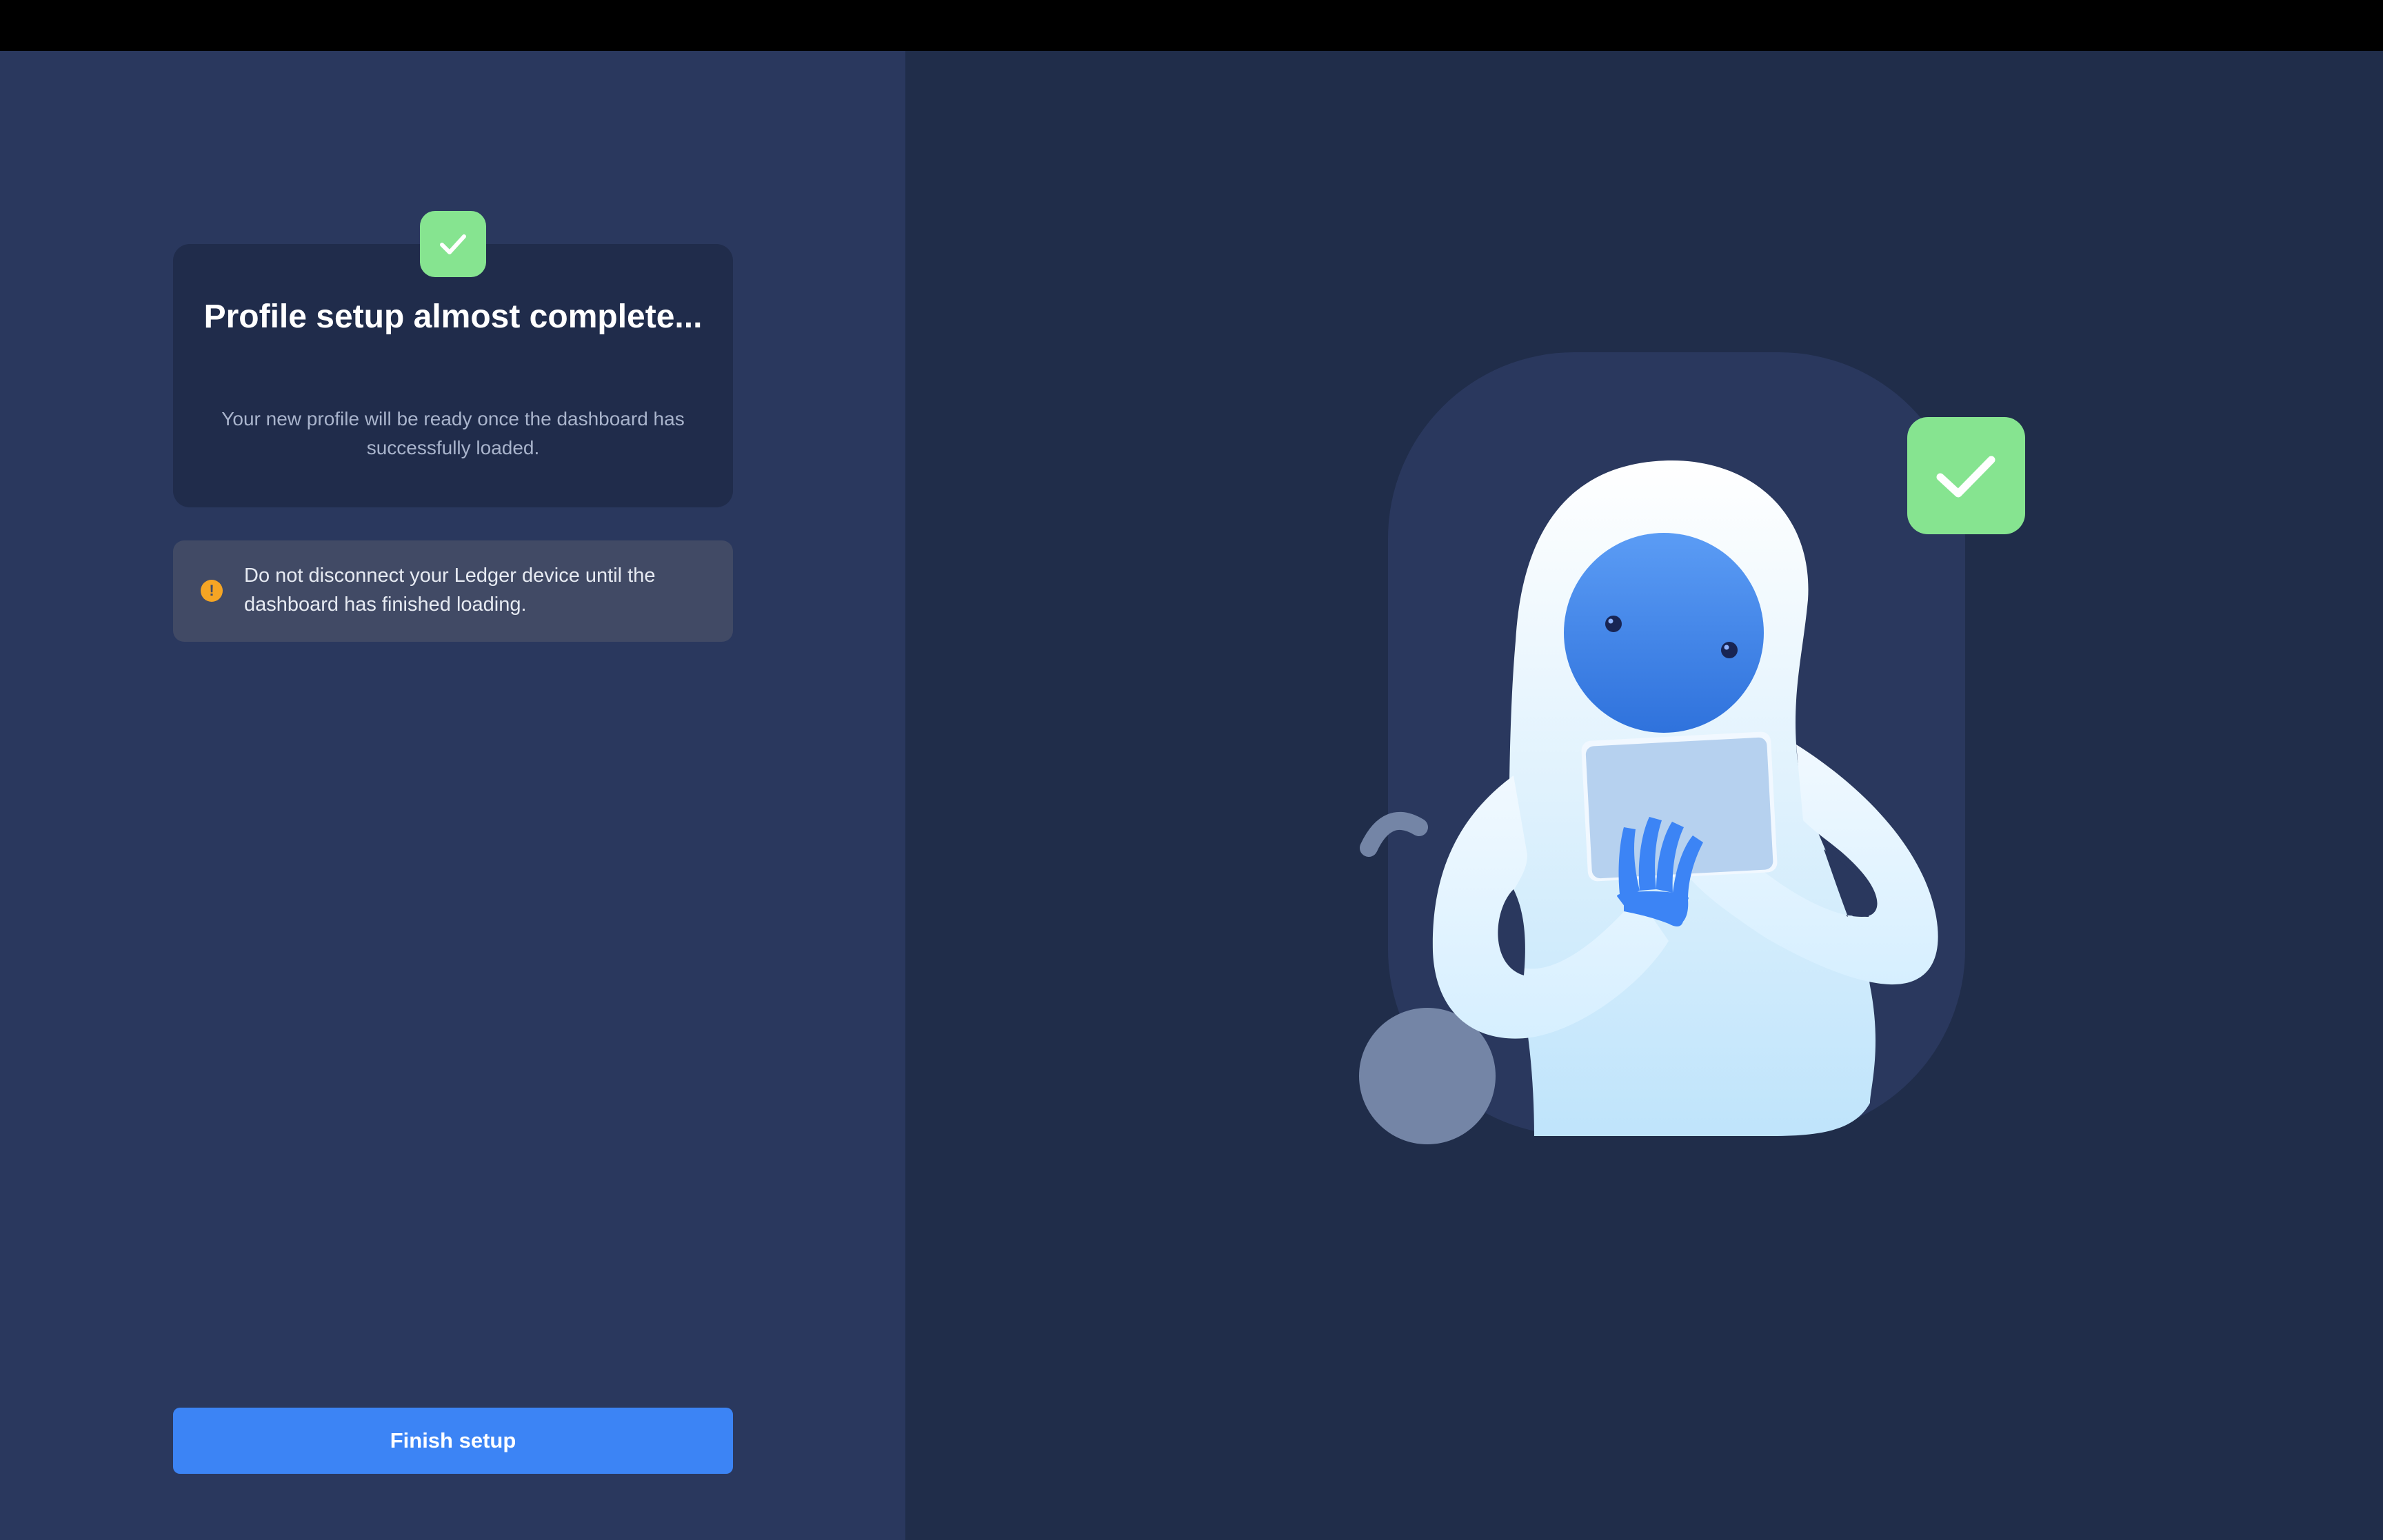 The width and height of the screenshot is (2383, 1540). I want to click on warning-icon: !, so click(212, 591).